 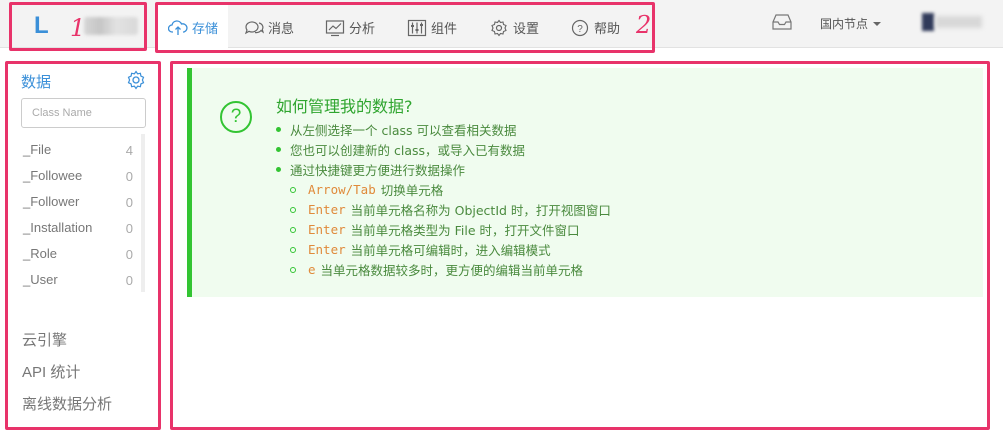 What do you see at coordinates (465, 230) in the screenshot?
I see `shortcut-desc: 当前单元格类型为 File 时，打开文件窗口` at bounding box center [465, 230].